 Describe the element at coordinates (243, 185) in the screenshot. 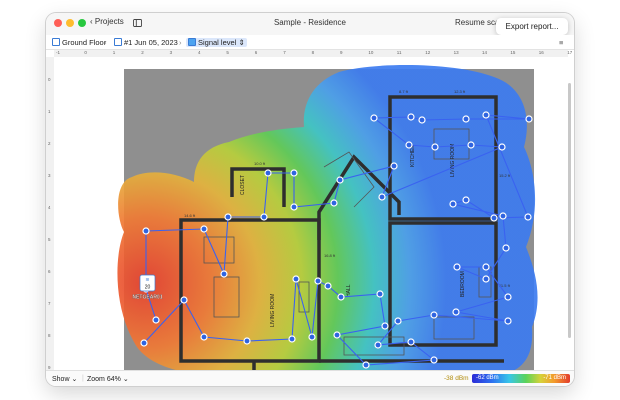

I see `room-label: CLOSET` at that location.